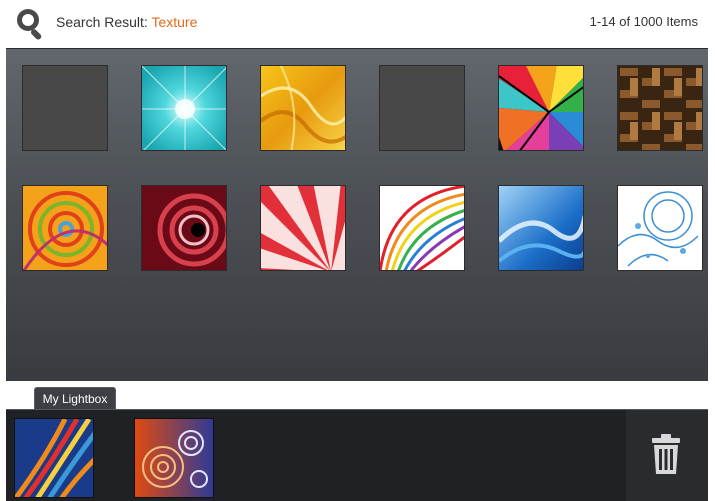  Describe the element at coordinates (303, 228) in the screenshot. I see `thumbnail-red-rays` at that location.